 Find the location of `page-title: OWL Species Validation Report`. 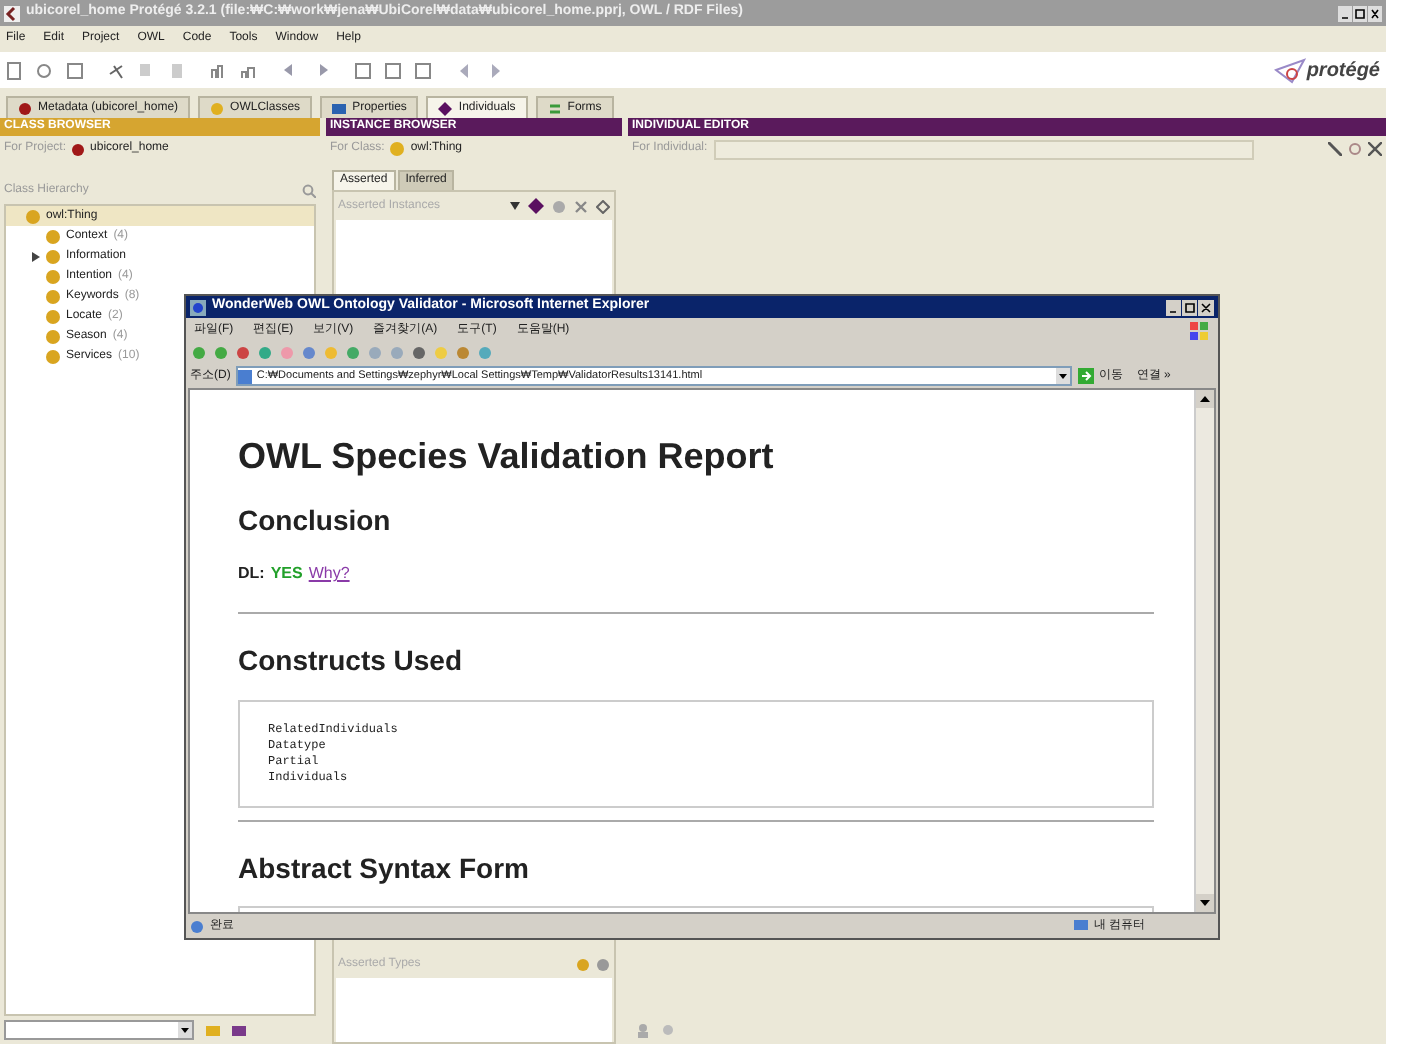

page-title: OWL Species Validation Report is located at coordinates (507, 457).